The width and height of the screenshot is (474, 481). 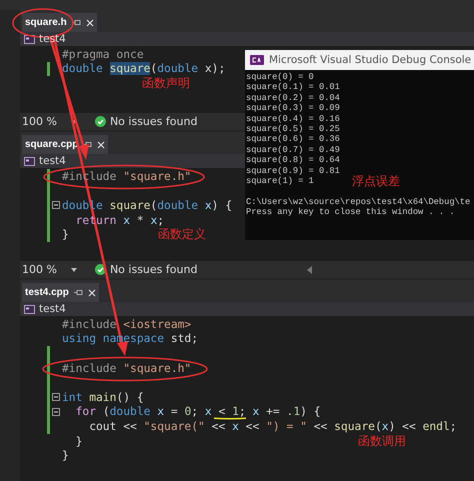 I want to click on code-line: int main() {, so click(x=103, y=397).